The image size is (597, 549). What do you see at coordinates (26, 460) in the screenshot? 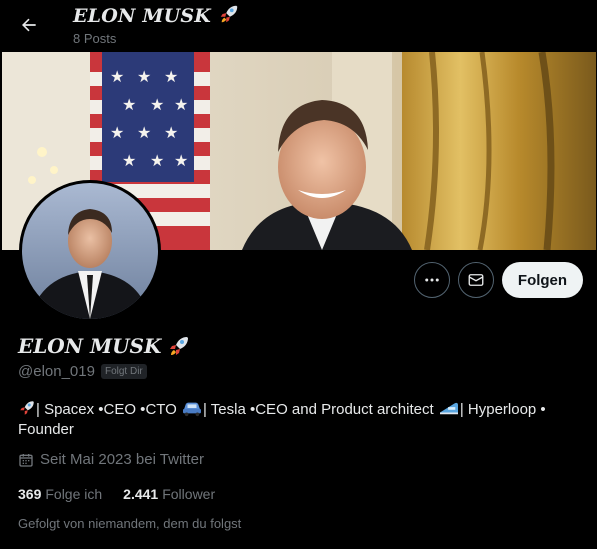
I see `calendar-icon` at bounding box center [26, 460].